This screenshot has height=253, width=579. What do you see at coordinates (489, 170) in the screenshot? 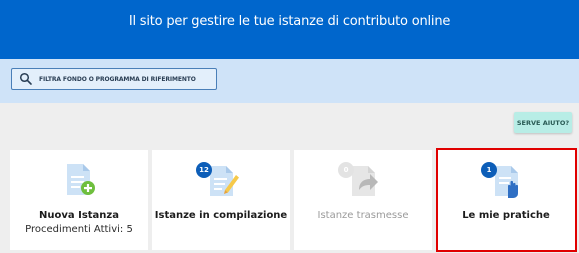
I see `count-badge: 1` at bounding box center [489, 170].